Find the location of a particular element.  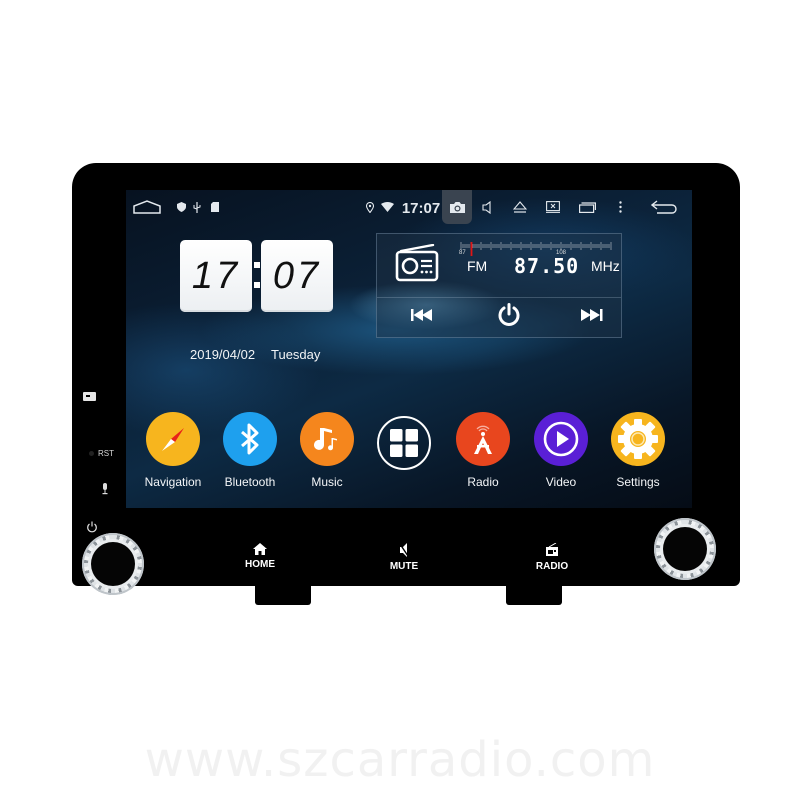

music-note-icon is located at coordinates (327, 439).